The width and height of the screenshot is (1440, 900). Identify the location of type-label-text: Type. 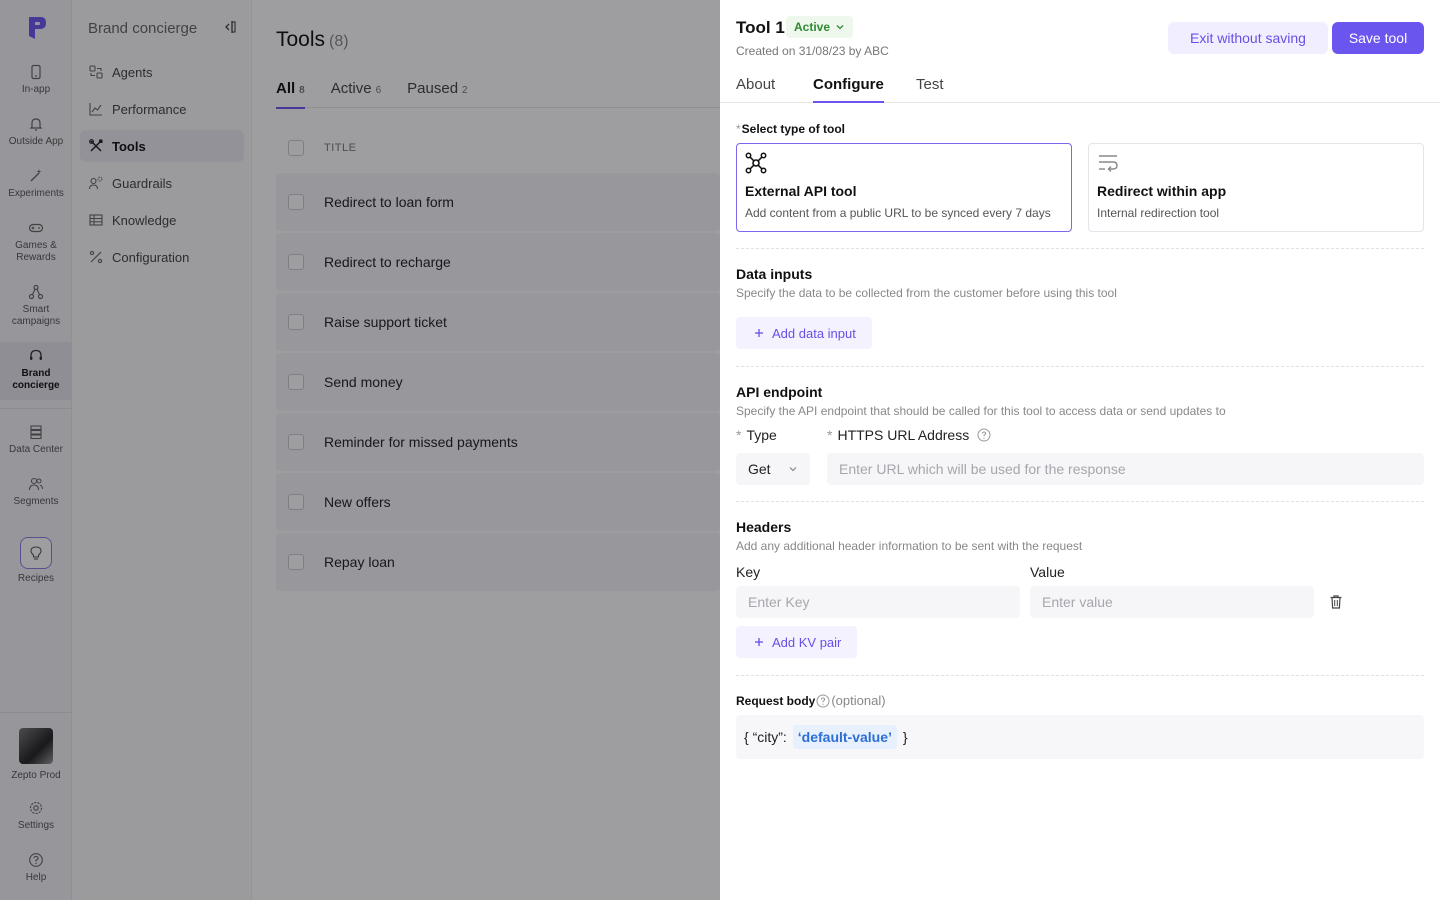
(761, 435).